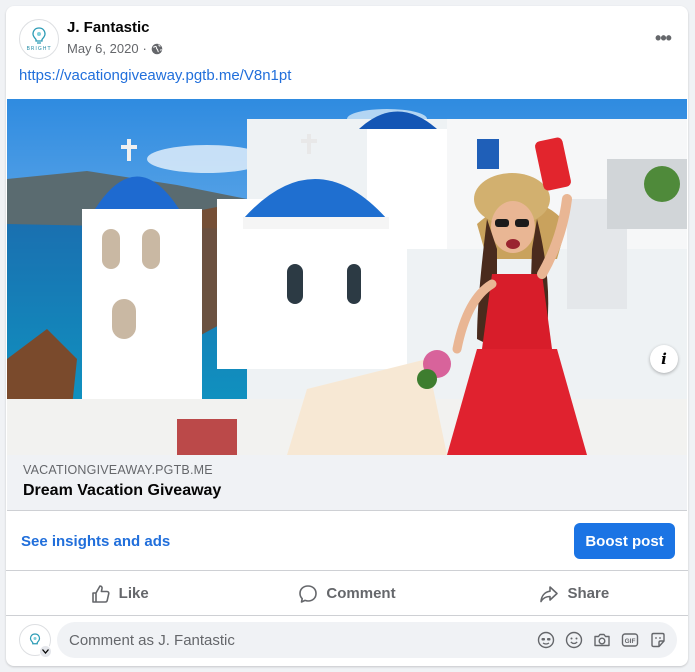 This screenshot has width=695, height=672. I want to click on globe-icon, so click(157, 49).